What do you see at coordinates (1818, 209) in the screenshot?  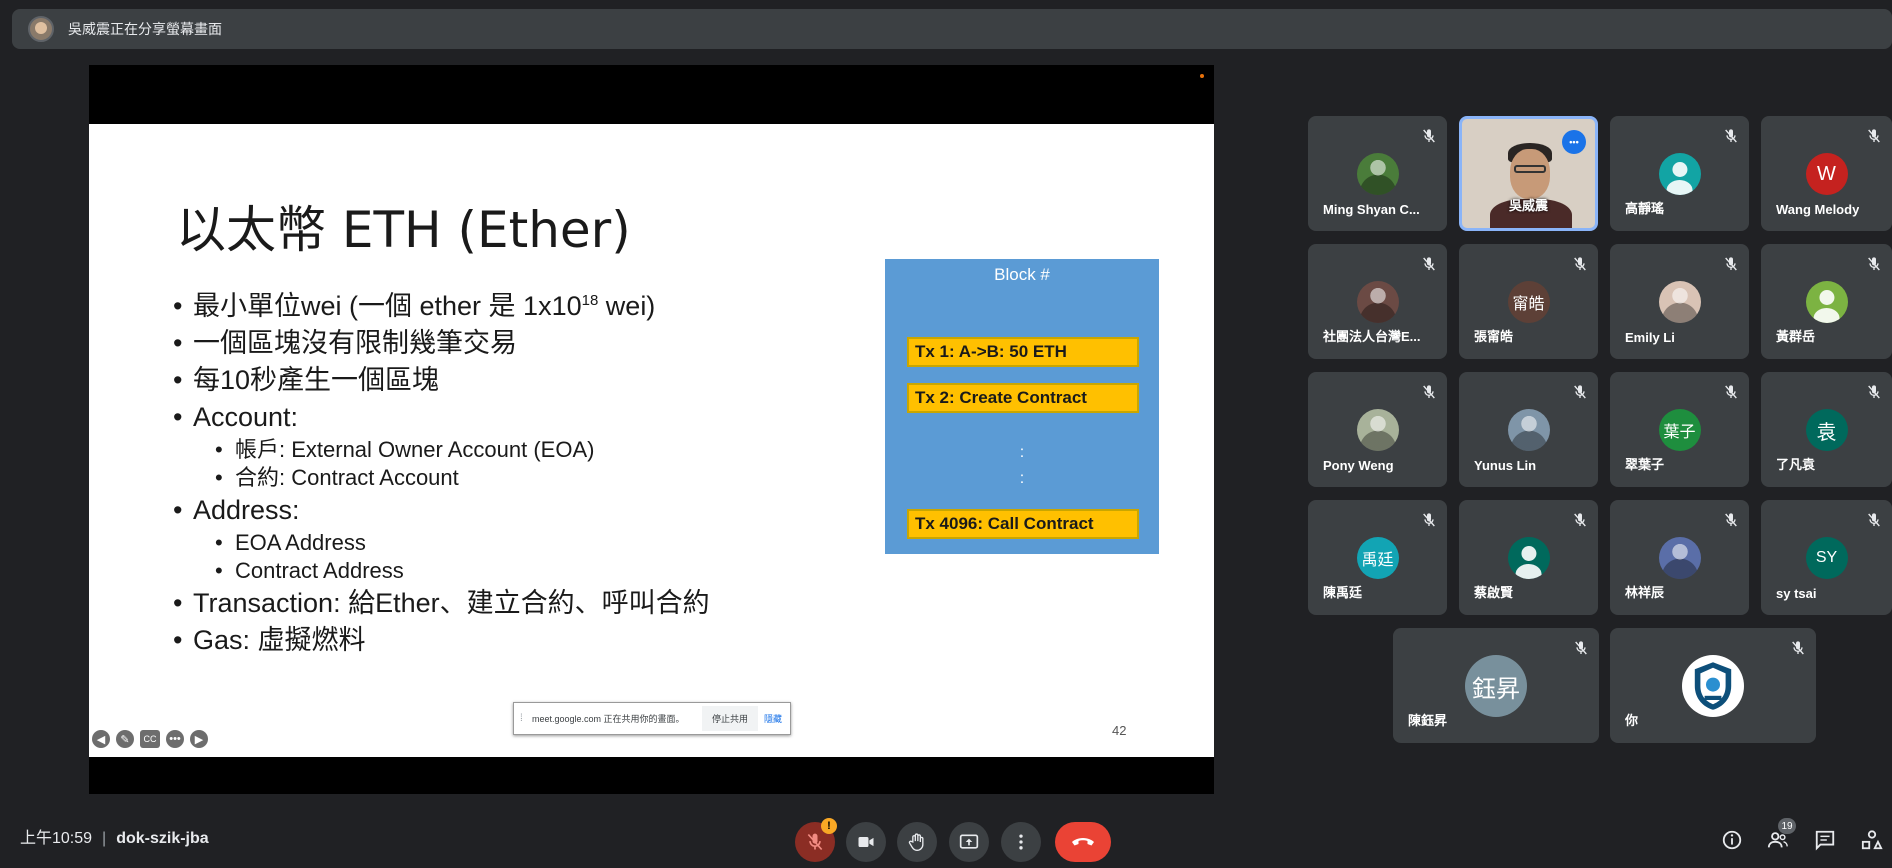 I see `participant-name: Wang Melody` at bounding box center [1818, 209].